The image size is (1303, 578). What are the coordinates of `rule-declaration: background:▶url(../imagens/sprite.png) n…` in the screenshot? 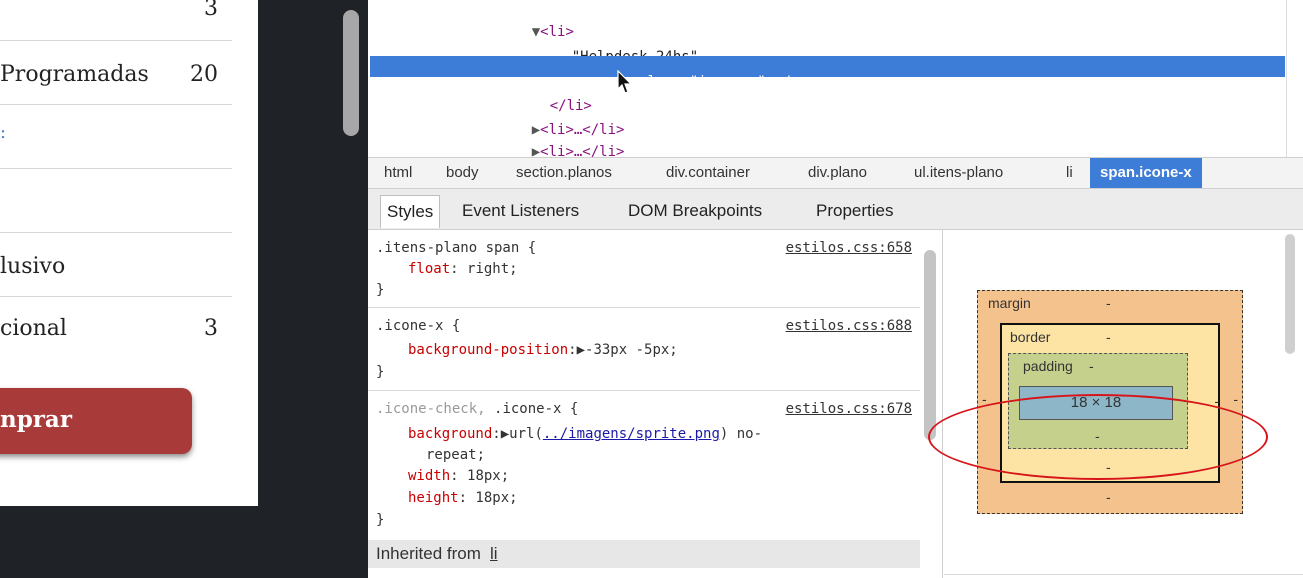 It's located at (585, 434).